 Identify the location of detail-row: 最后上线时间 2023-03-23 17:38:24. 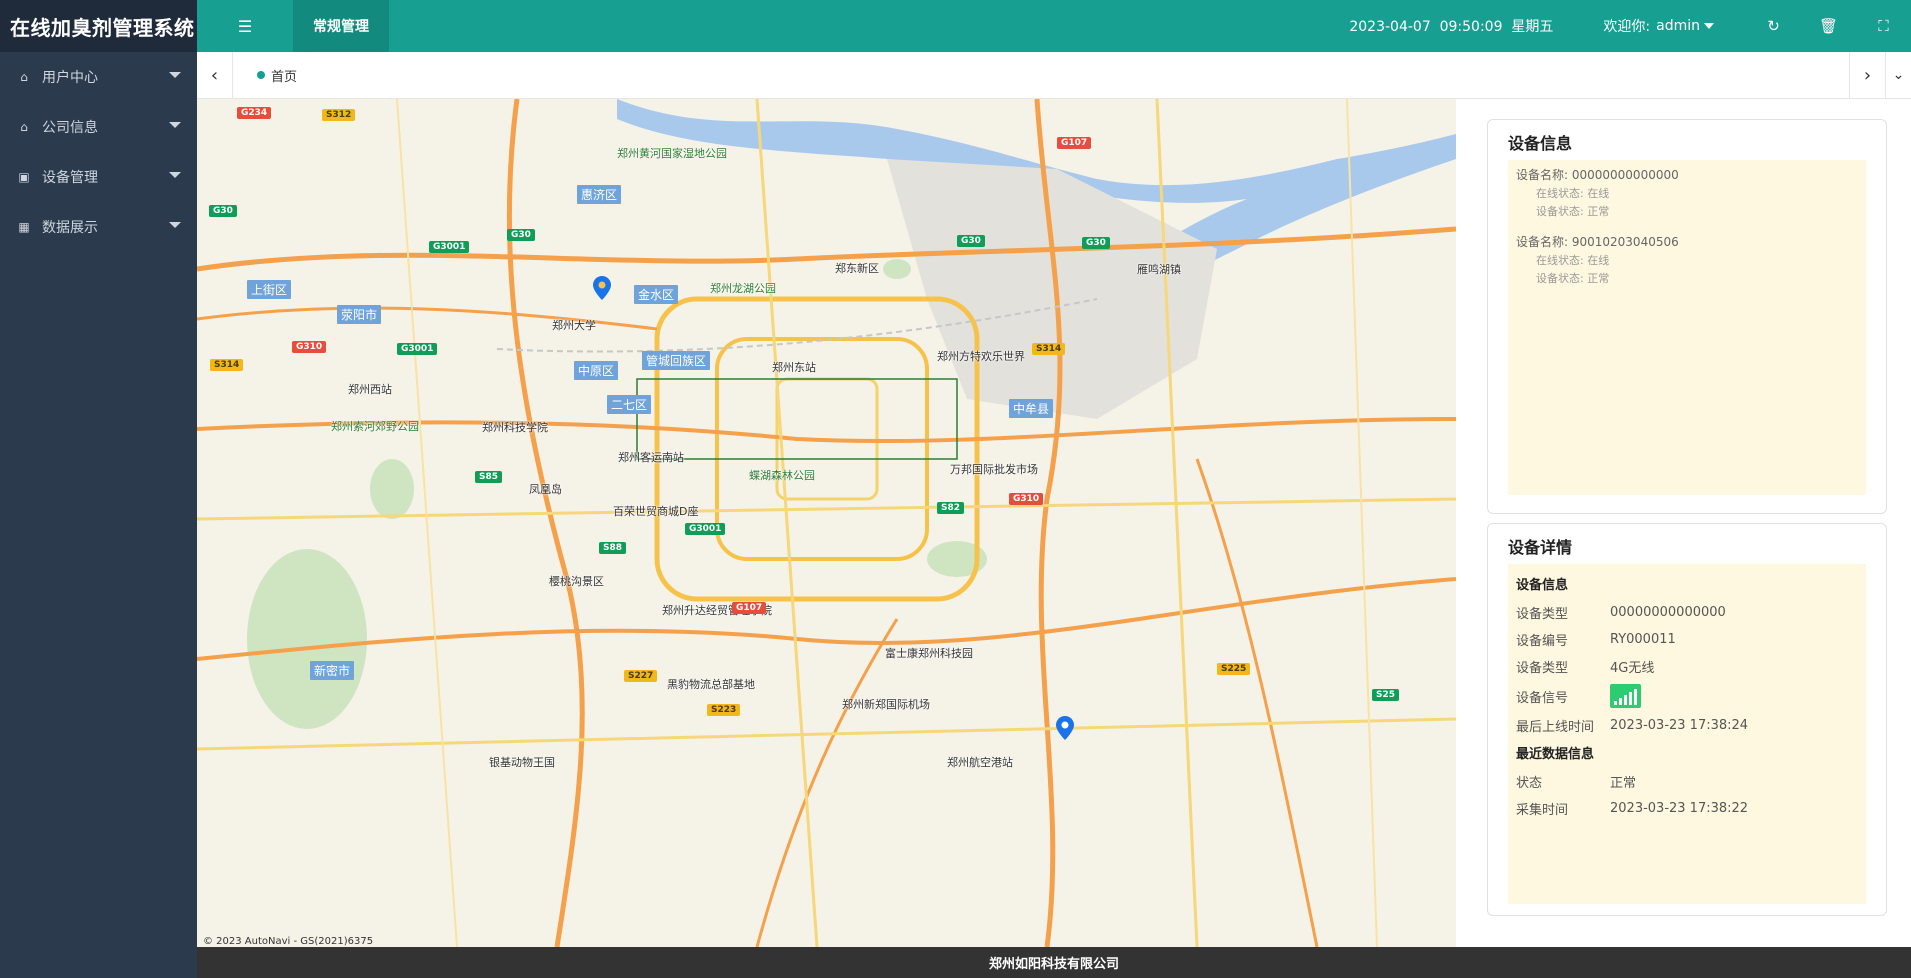
(1687, 725).